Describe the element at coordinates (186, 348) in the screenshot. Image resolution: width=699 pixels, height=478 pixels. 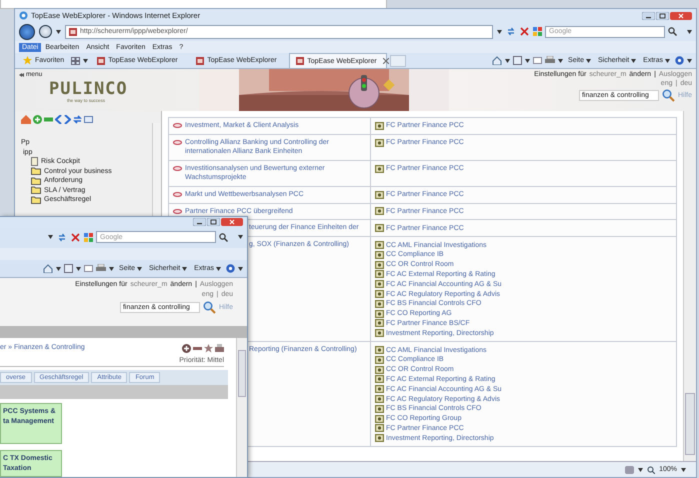
I see `plus-icon` at that location.